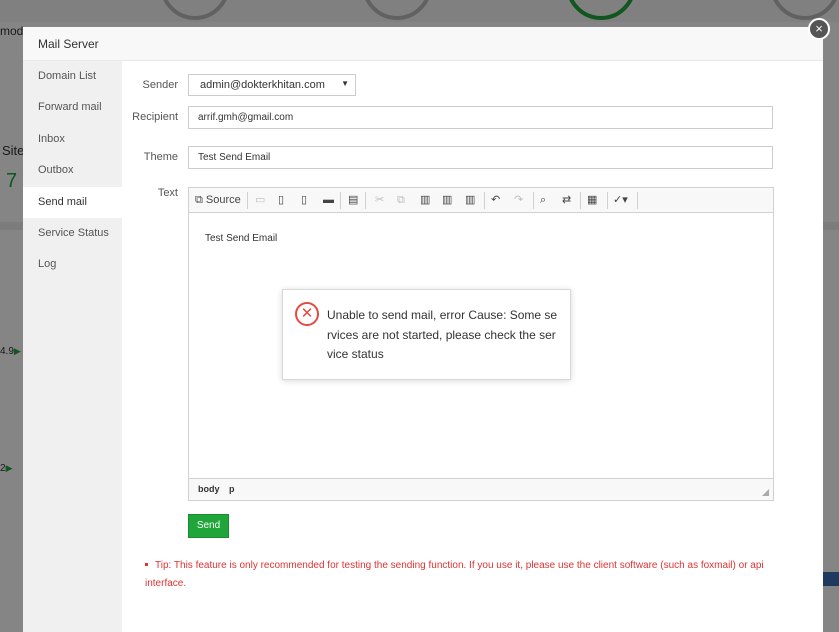 The height and width of the screenshot is (632, 839). Describe the element at coordinates (209, 489) in the screenshot. I see `path-item-body: body` at that location.